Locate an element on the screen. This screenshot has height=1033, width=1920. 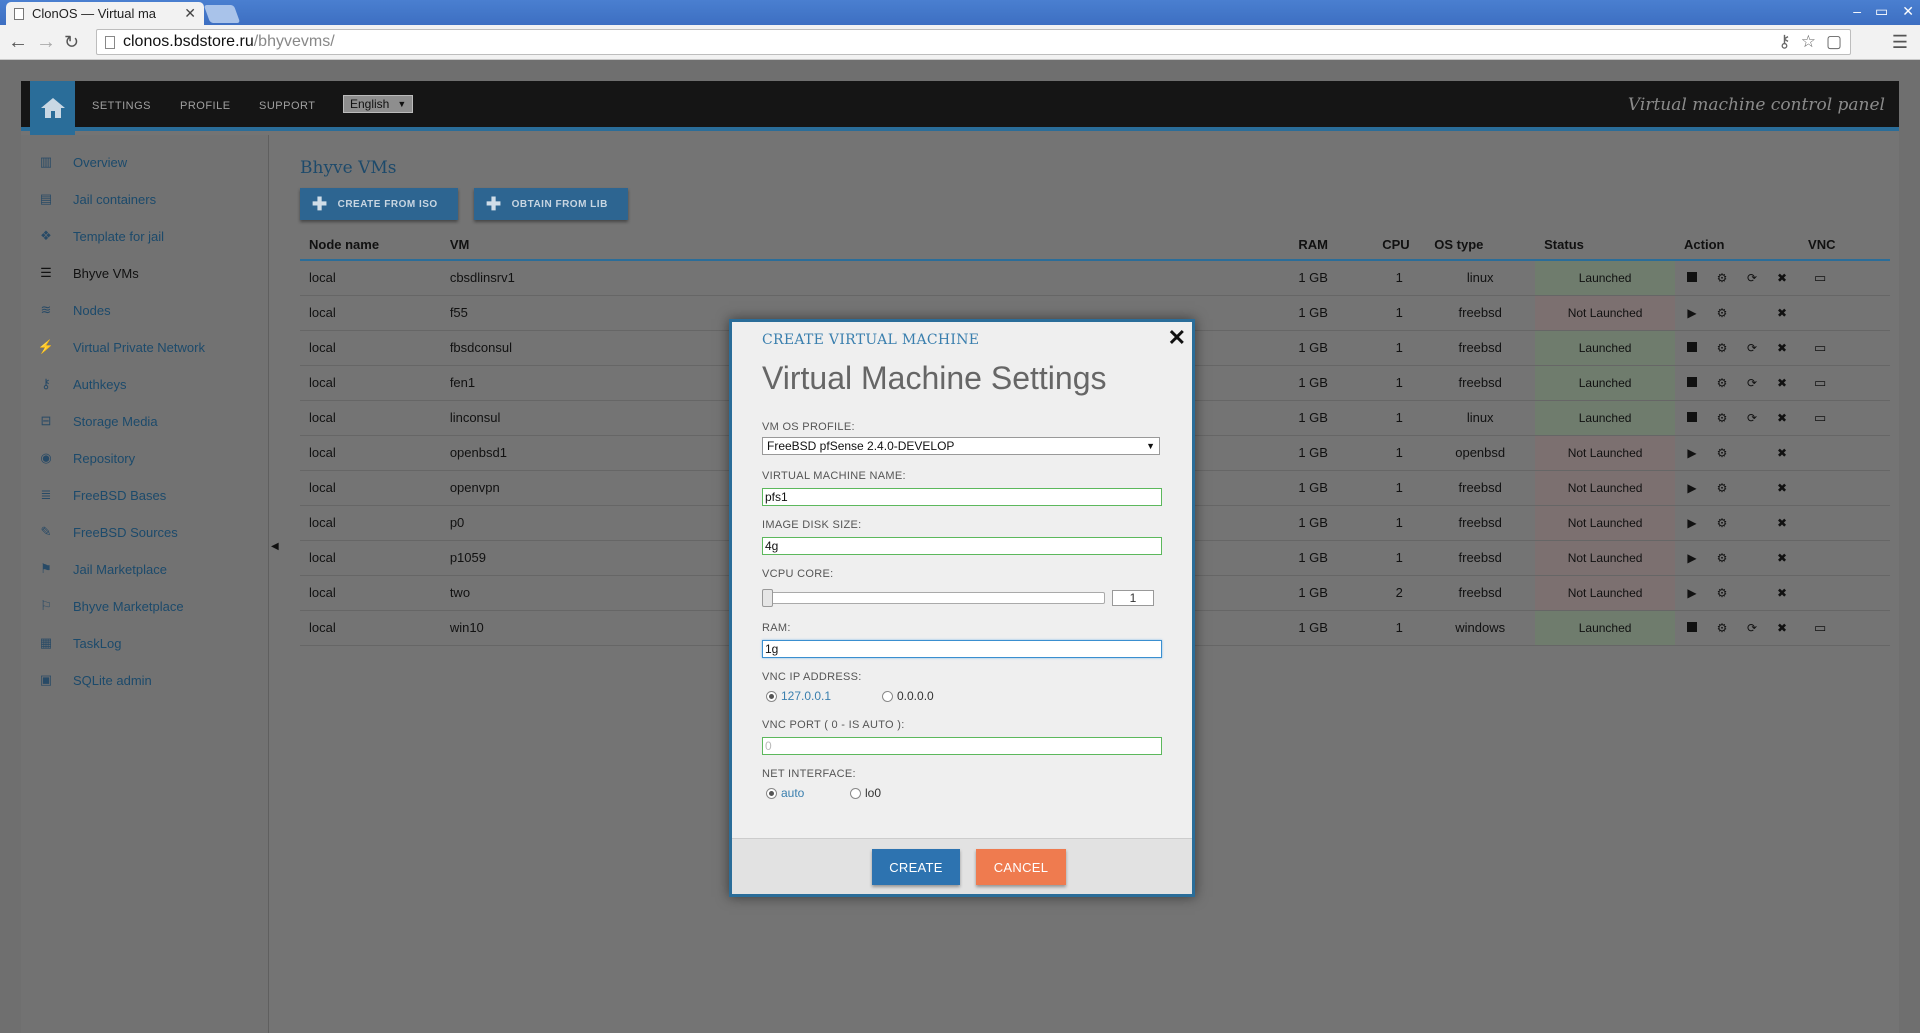
maximize-icon: ▭ is located at coordinates (1881, 11).